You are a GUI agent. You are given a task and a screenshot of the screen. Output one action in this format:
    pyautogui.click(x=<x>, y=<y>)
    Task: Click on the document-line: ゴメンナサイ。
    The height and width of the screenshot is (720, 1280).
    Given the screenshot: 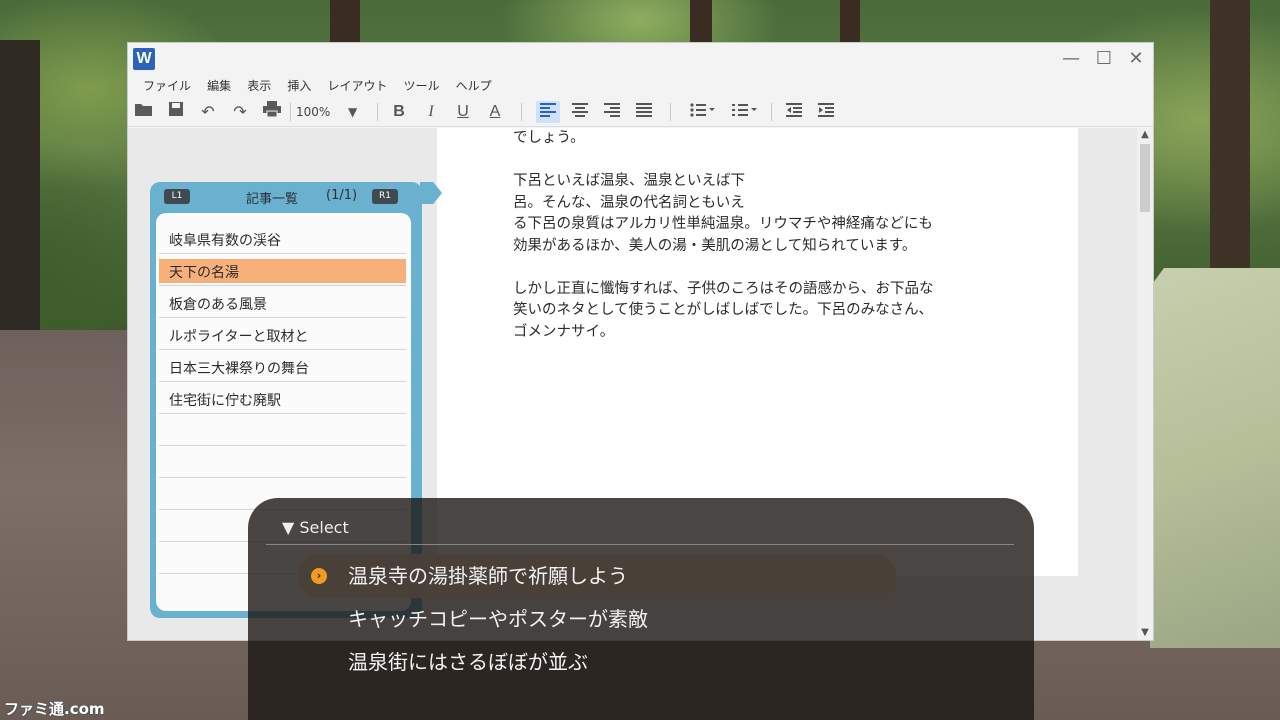 What is the action you would take?
    pyautogui.click(x=564, y=331)
    